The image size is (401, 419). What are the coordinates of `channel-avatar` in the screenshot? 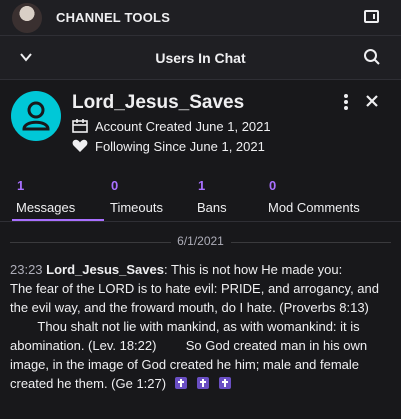 It's located at (27, 18).